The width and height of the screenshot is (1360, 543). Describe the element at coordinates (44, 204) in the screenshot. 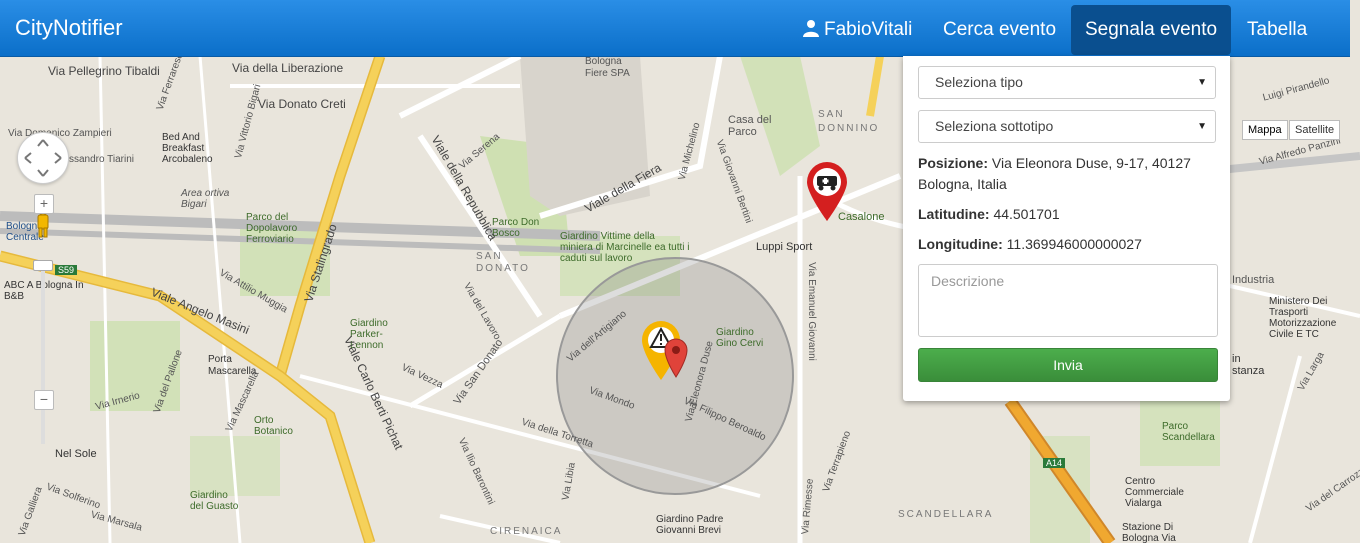

I see `zoom-in-button: +` at that location.